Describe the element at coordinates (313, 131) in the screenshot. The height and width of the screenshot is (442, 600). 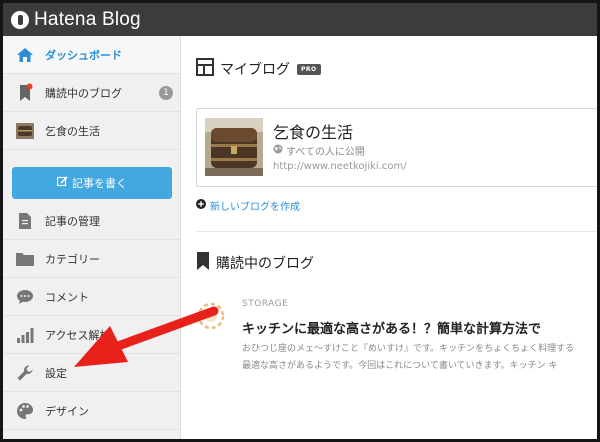
I see `blog-name: 乞食の生活` at that location.